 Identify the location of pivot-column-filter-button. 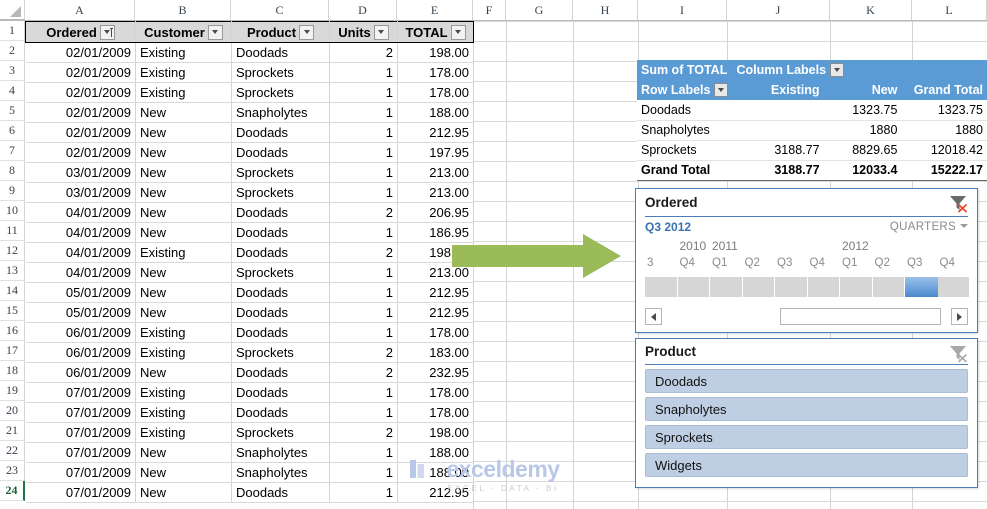
(837, 70).